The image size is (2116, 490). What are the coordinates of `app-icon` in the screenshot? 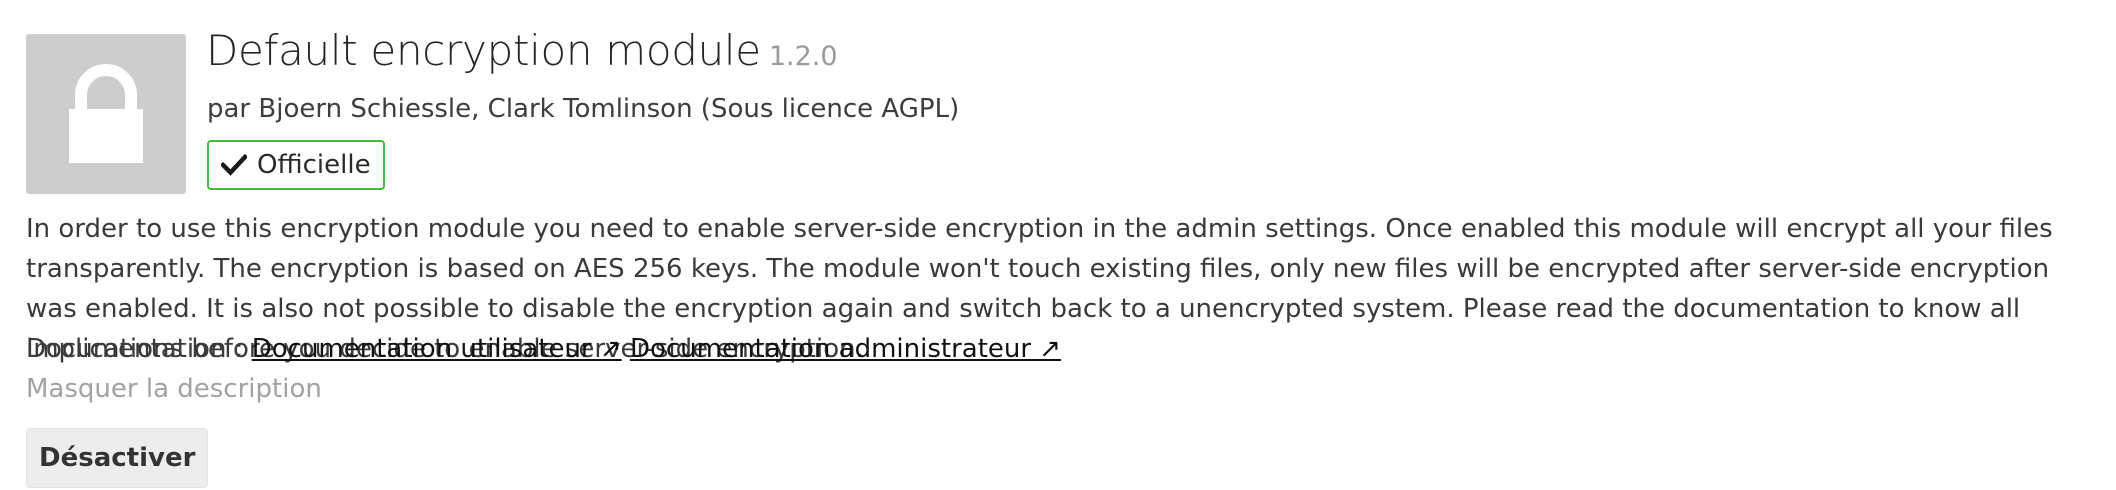 It's located at (106, 114).